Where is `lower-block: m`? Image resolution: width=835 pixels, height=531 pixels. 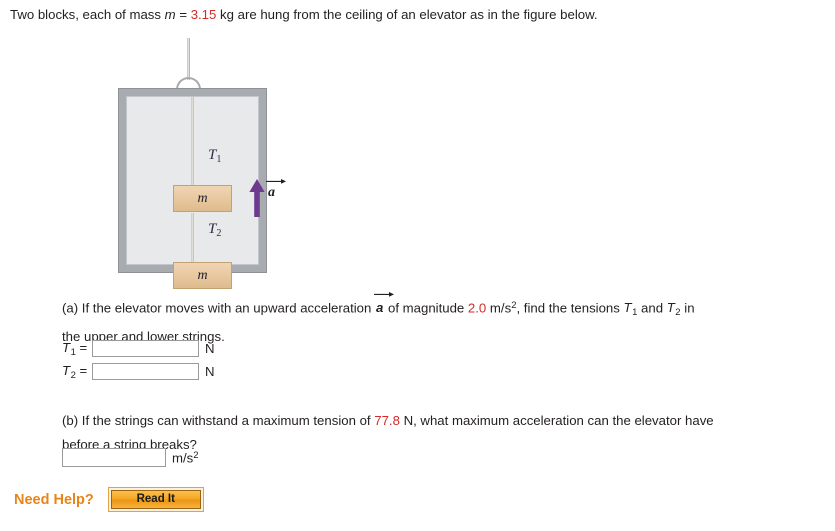
lower-block: m is located at coordinates (202, 275).